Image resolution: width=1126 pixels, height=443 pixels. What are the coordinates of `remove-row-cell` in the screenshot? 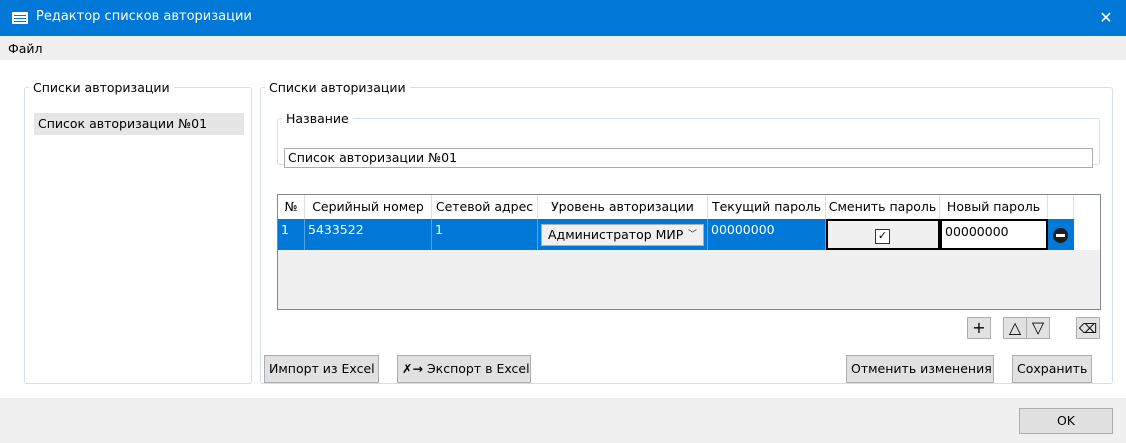 It's located at (1061, 234).